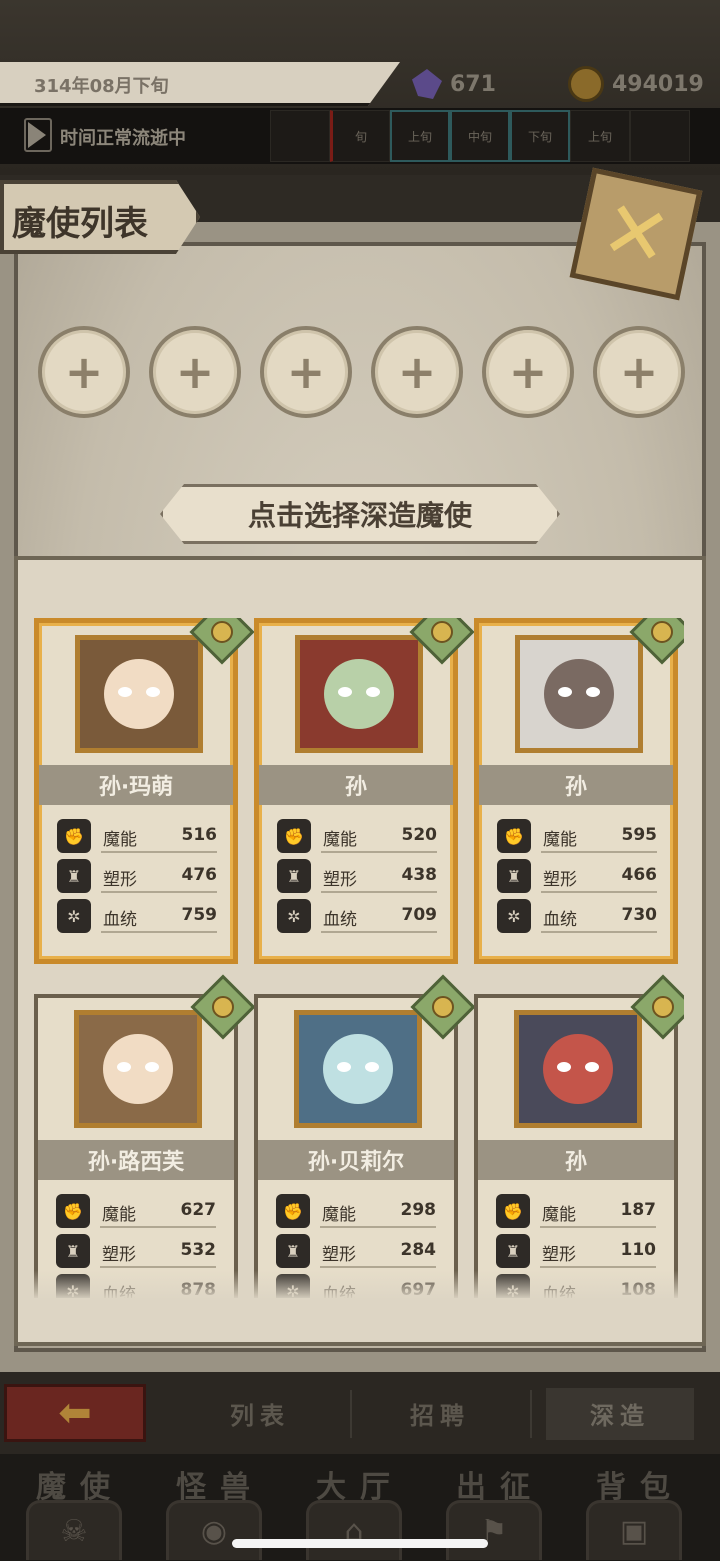 The image size is (720, 1561). Describe the element at coordinates (639, 915) in the screenshot. I see `stat-value: 730` at that location.